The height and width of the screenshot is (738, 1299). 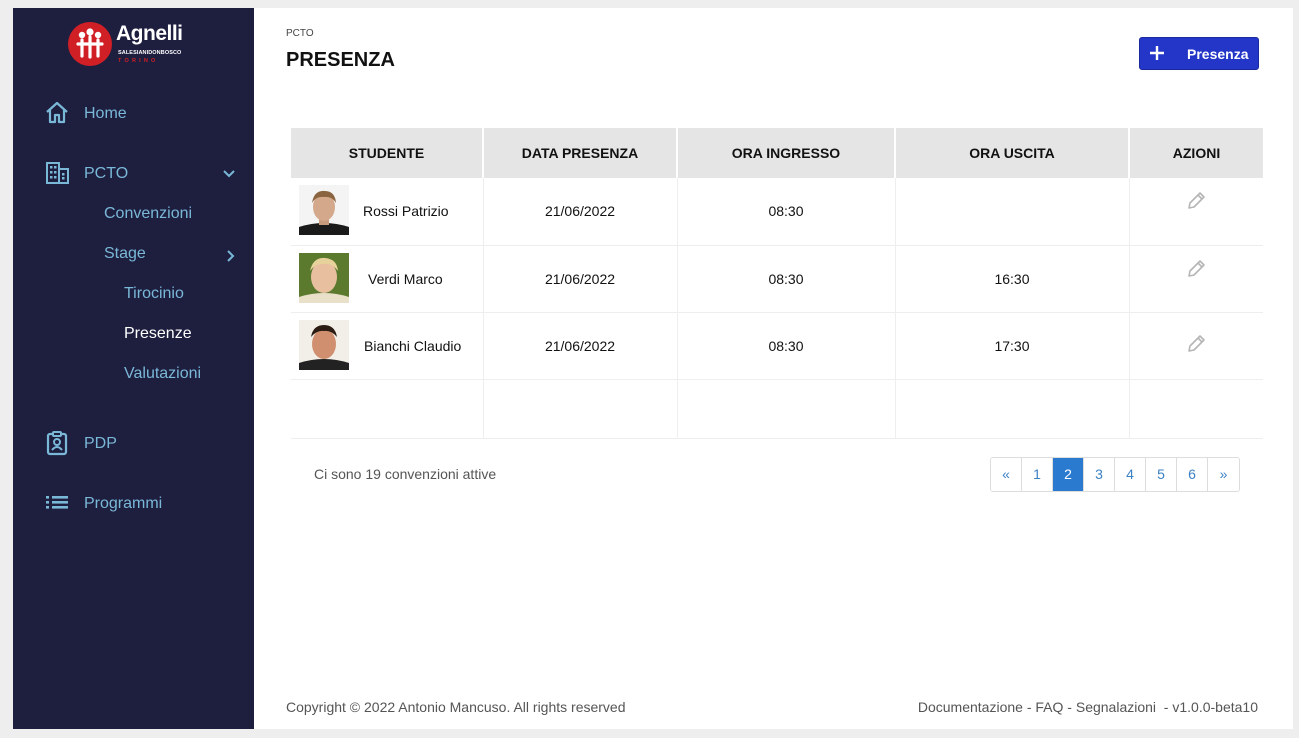 What do you see at coordinates (162, 374) in the screenshot?
I see `sidebar-item-valutazioni: Valutazioni` at bounding box center [162, 374].